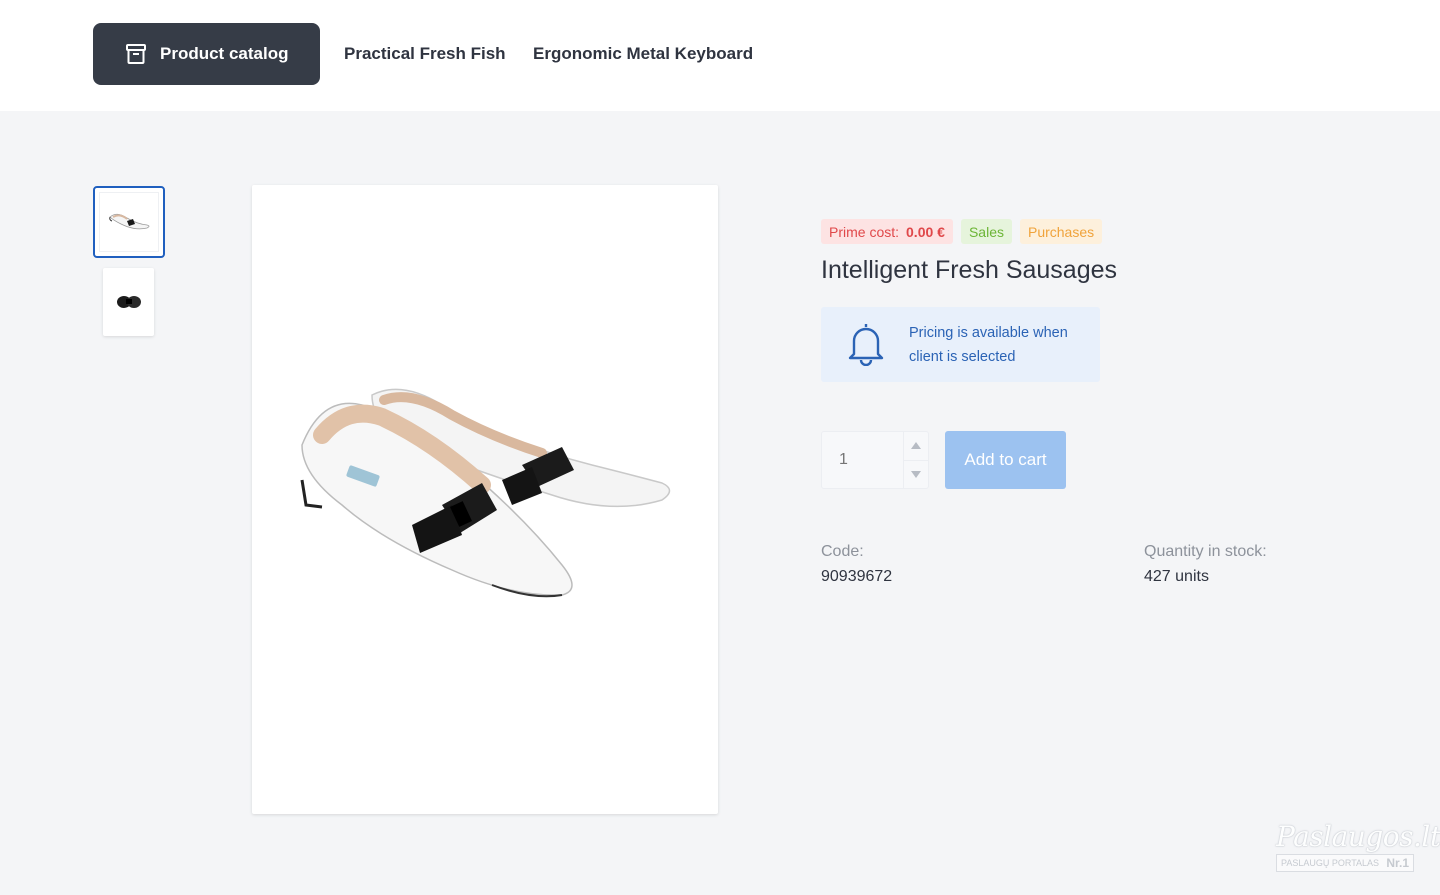 Image resolution: width=1440 pixels, height=895 pixels. Describe the element at coordinates (986, 231) in the screenshot. I see `sales-badge: Sales` at that location.